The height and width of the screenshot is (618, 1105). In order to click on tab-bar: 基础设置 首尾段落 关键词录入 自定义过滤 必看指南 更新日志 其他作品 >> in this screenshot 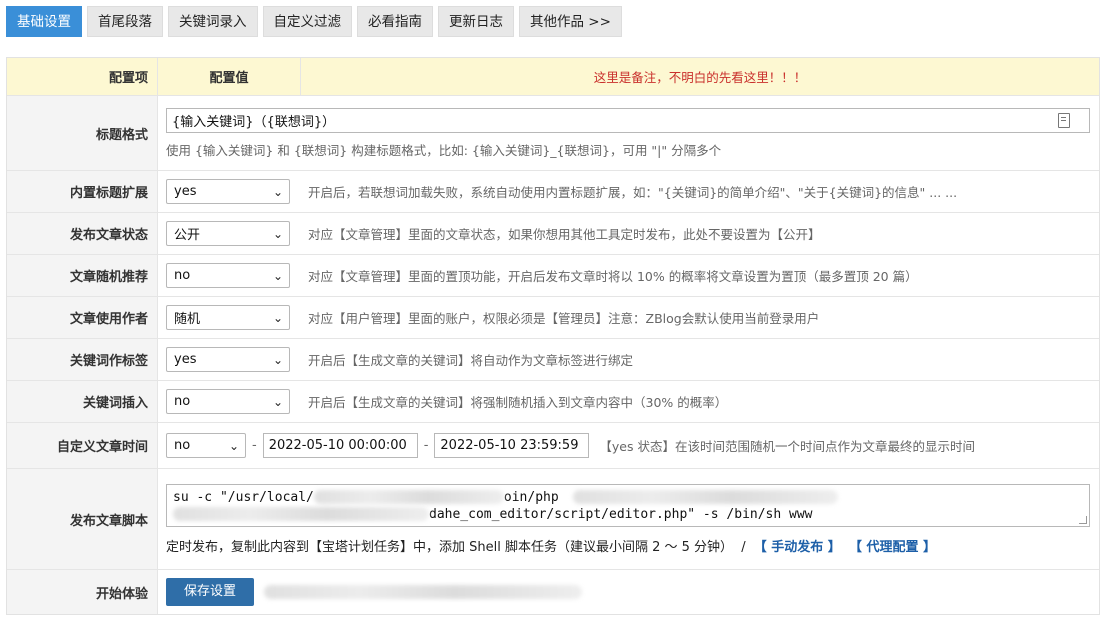, I will do `click(314, 21)`.